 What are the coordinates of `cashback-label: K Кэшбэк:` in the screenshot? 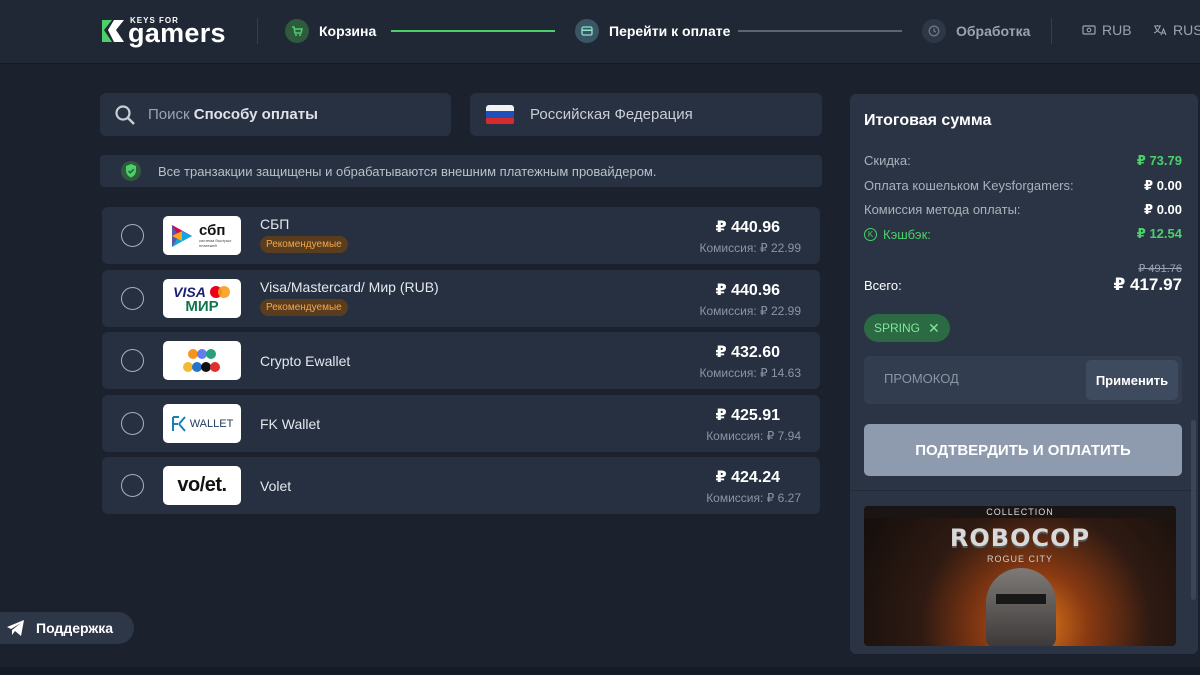 It's located at (897, 234).